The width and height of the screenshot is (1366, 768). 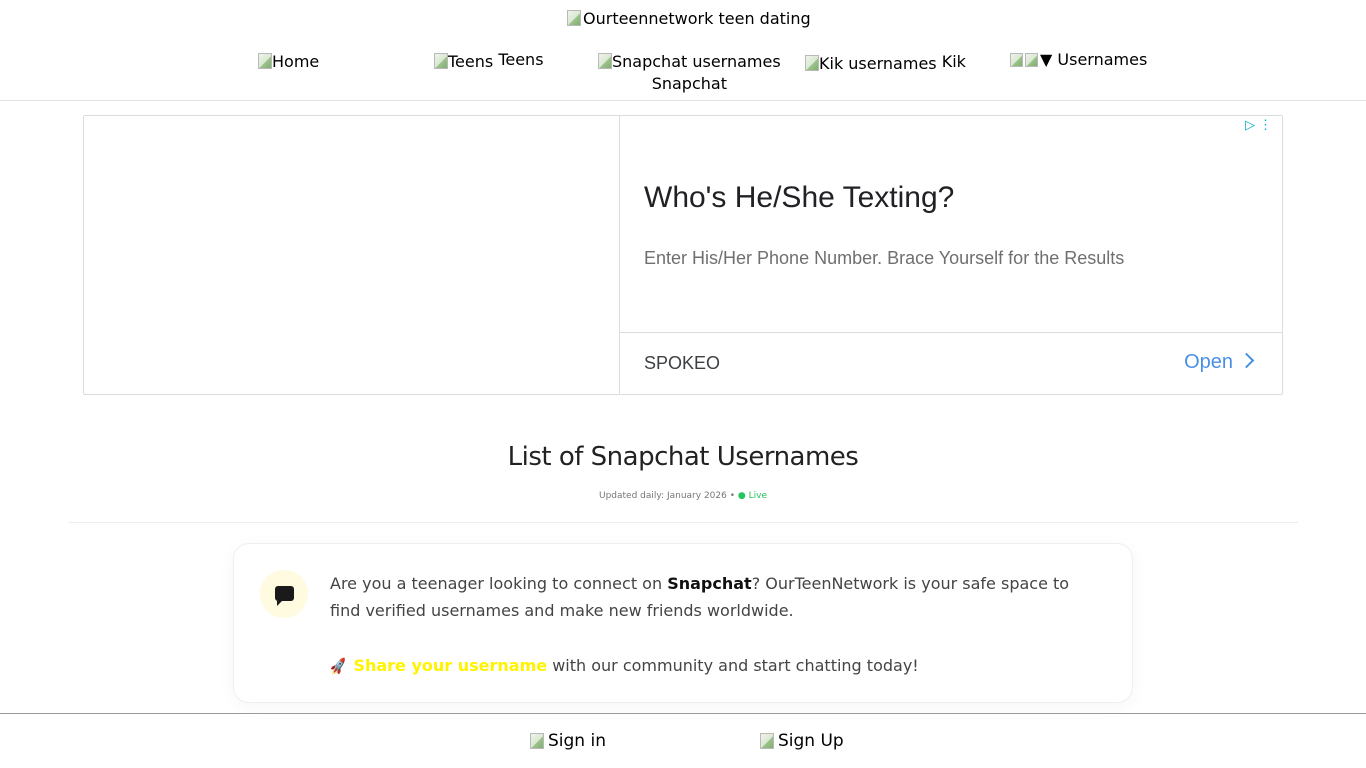 I want to click on page-title: List of Snapchat Usernames, so click(x=683, y=457).